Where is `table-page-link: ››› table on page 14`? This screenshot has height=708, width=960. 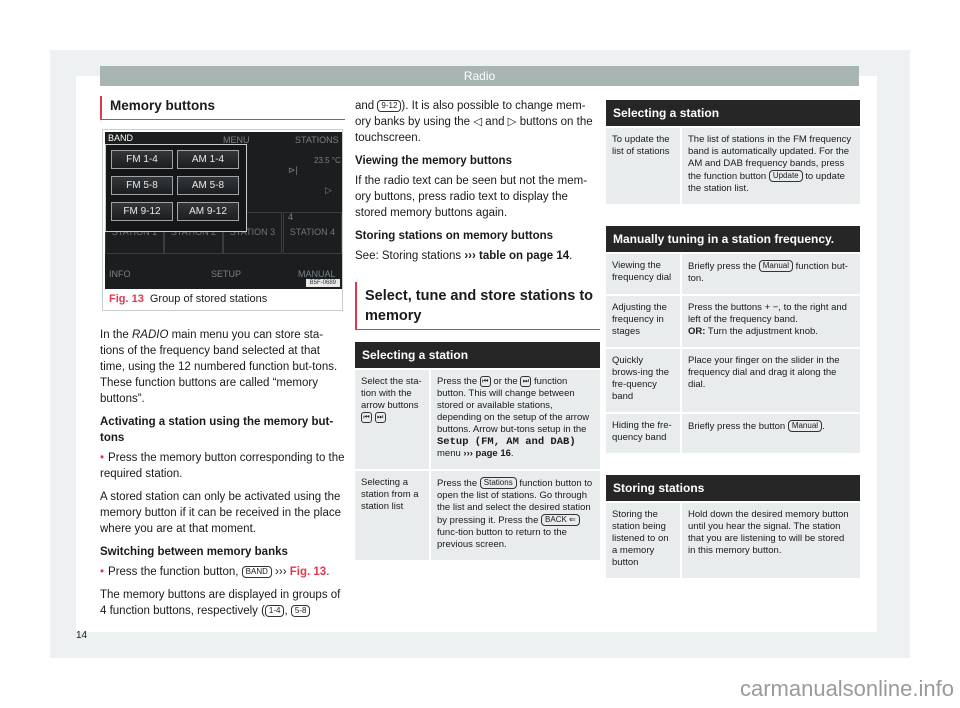
table-page-link: ››› table on page 14 is located at coordinates (516, 256).